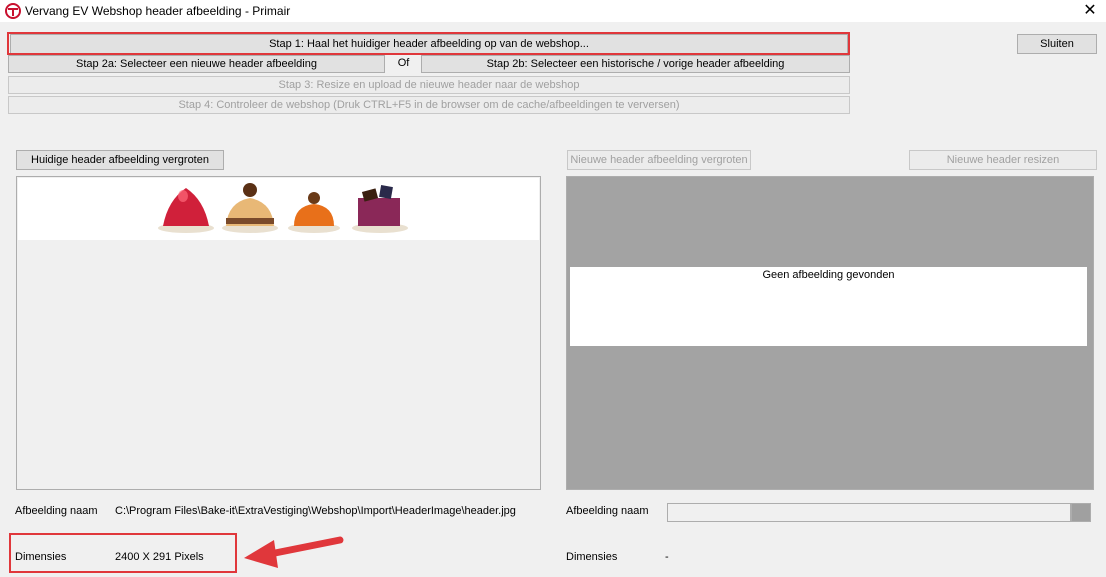  Describe the element at coordinates (120, 160) in the screenshot. I see `enlarge-current-header-button: Huidige header afbeelding vergroten` at that location.